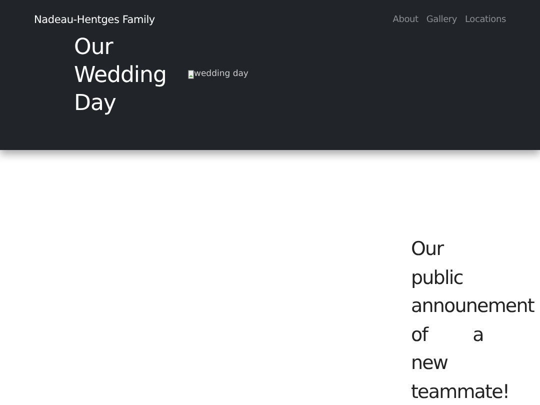 This screenshot has width=540, height=405. I want to click on nav-link: About, so click(405, 21).